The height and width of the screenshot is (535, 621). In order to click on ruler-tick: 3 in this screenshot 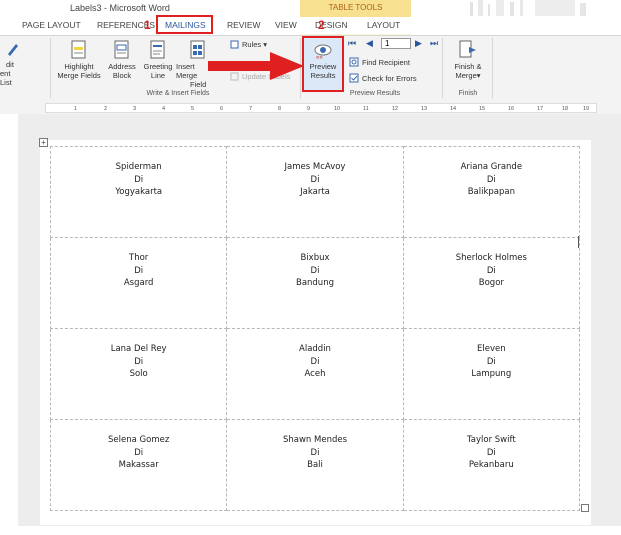, I will do `click(135, 109)`.